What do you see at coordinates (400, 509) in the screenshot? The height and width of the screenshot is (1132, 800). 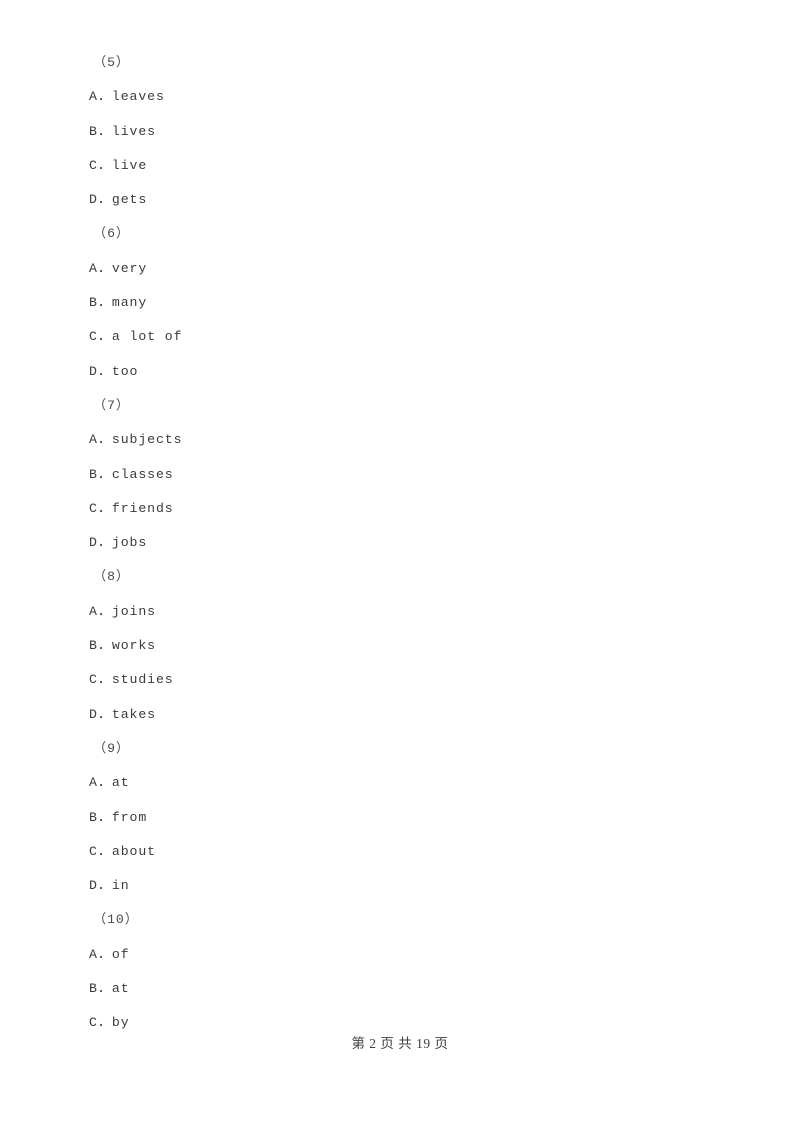 I see `answer-option: C．friends` at bounding box center [400, 509].